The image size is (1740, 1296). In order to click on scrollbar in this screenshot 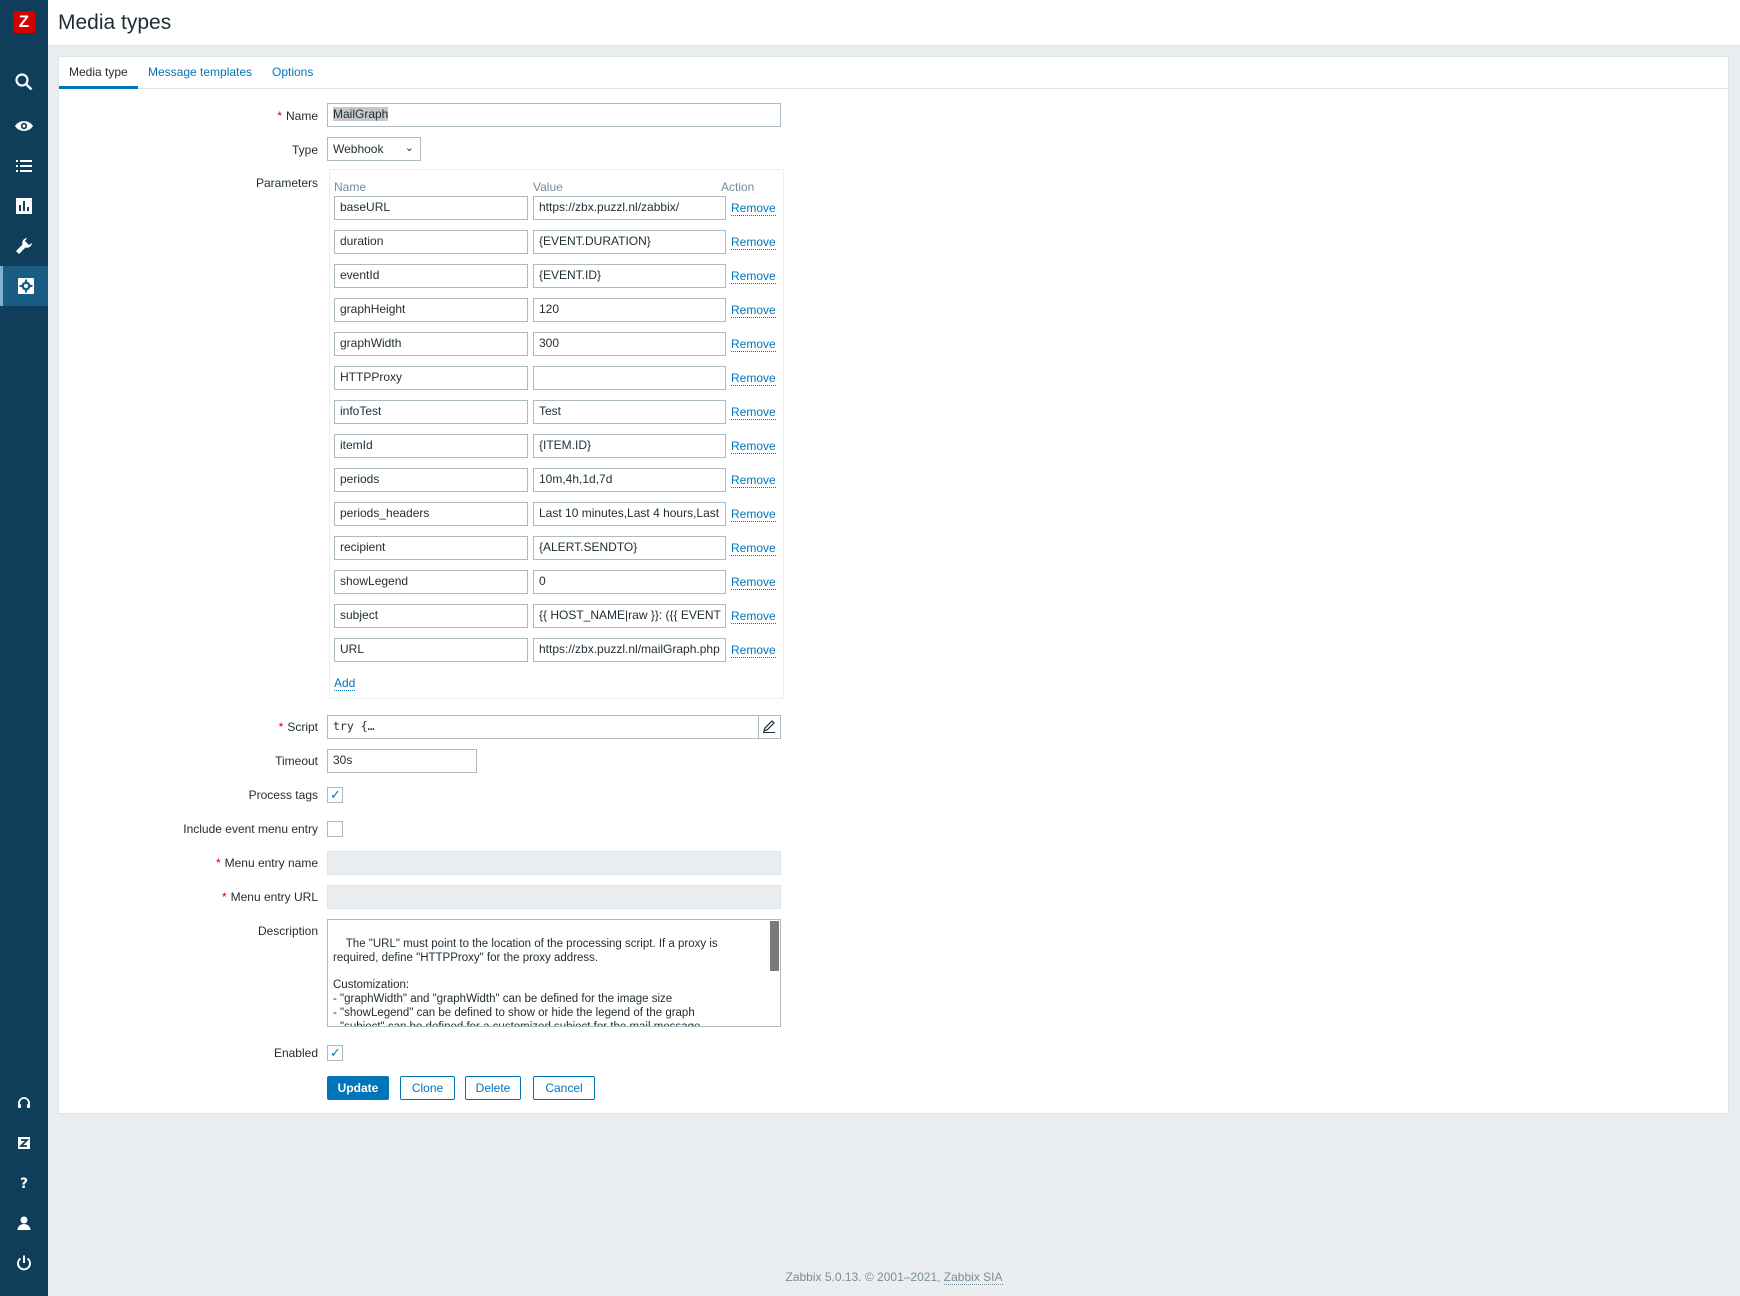, I will do `click(774, 946)`.